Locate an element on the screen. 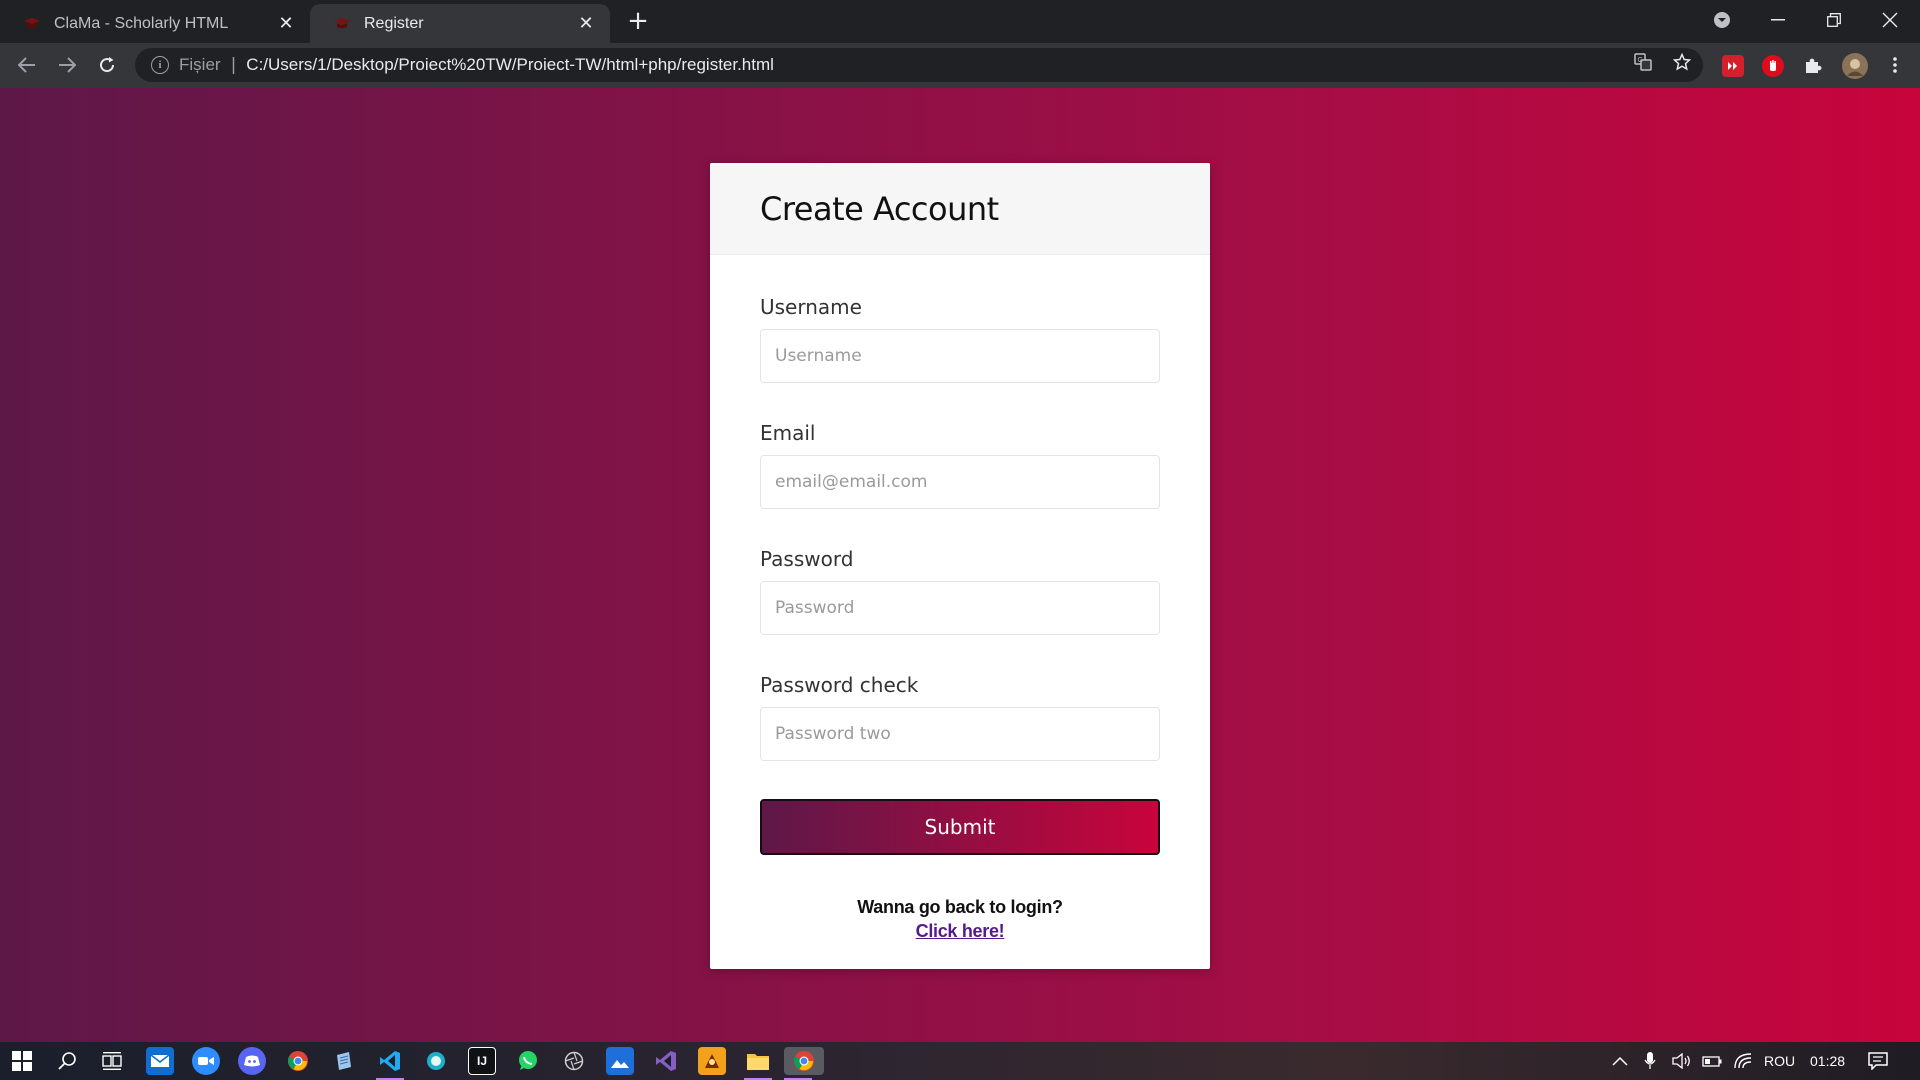  profile-avatar is located at coordinates (1855, 66).